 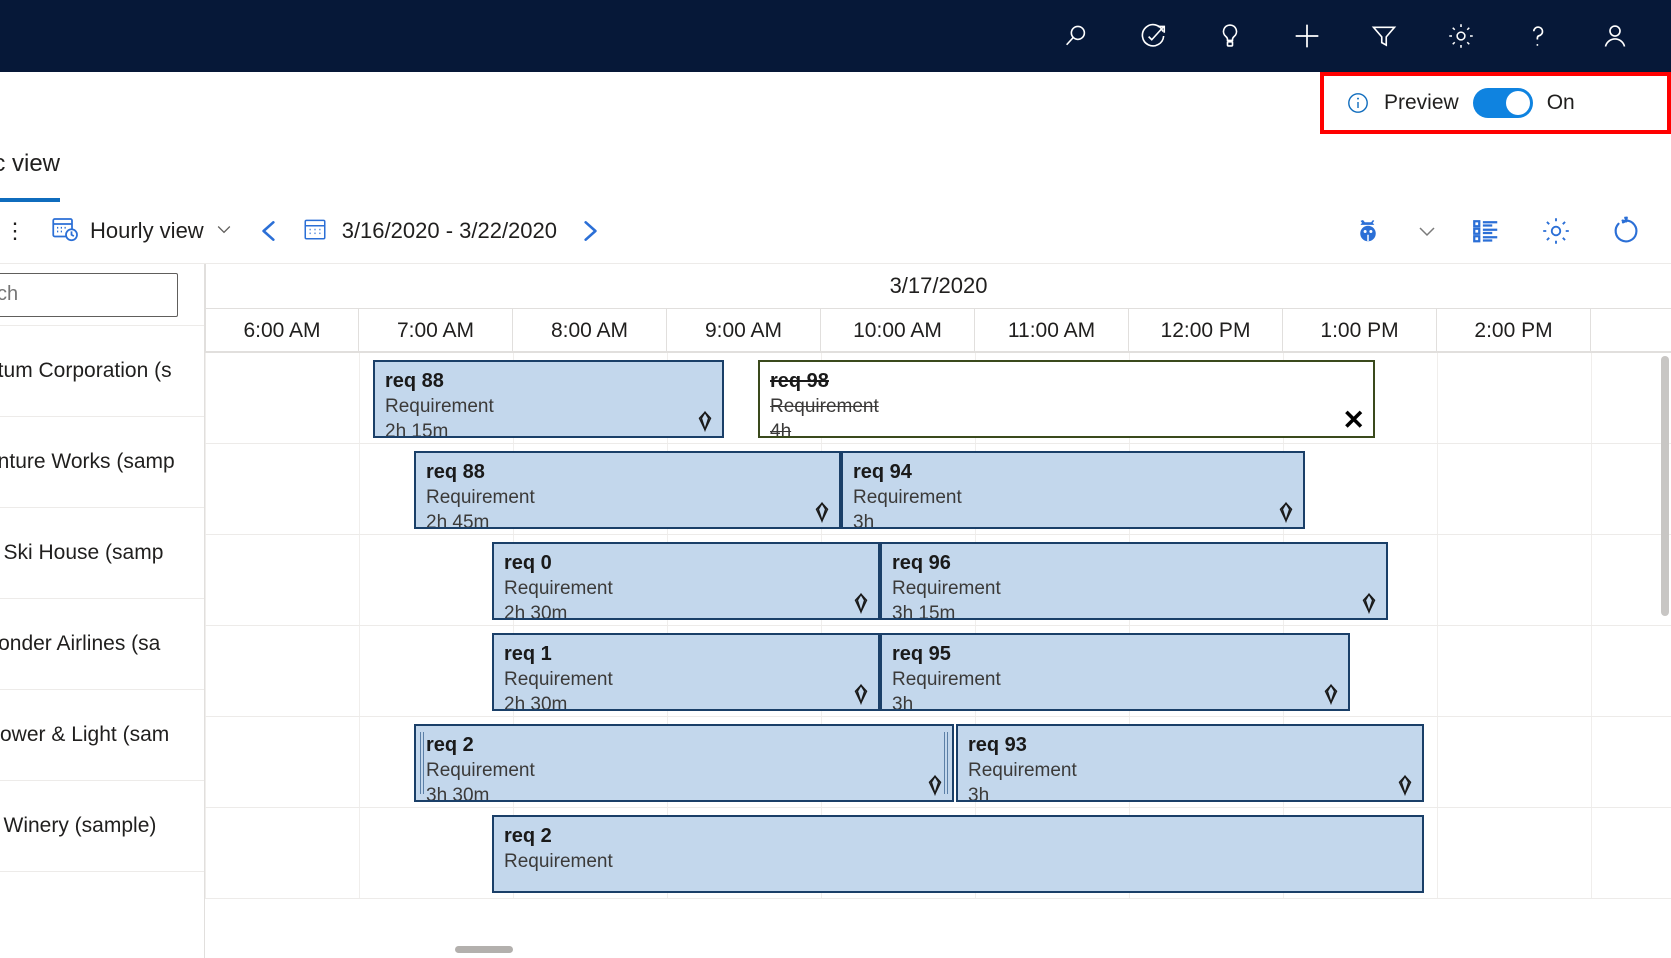 I want to click on view-mode-selector: Hourly view, so click(x=142, y=231).